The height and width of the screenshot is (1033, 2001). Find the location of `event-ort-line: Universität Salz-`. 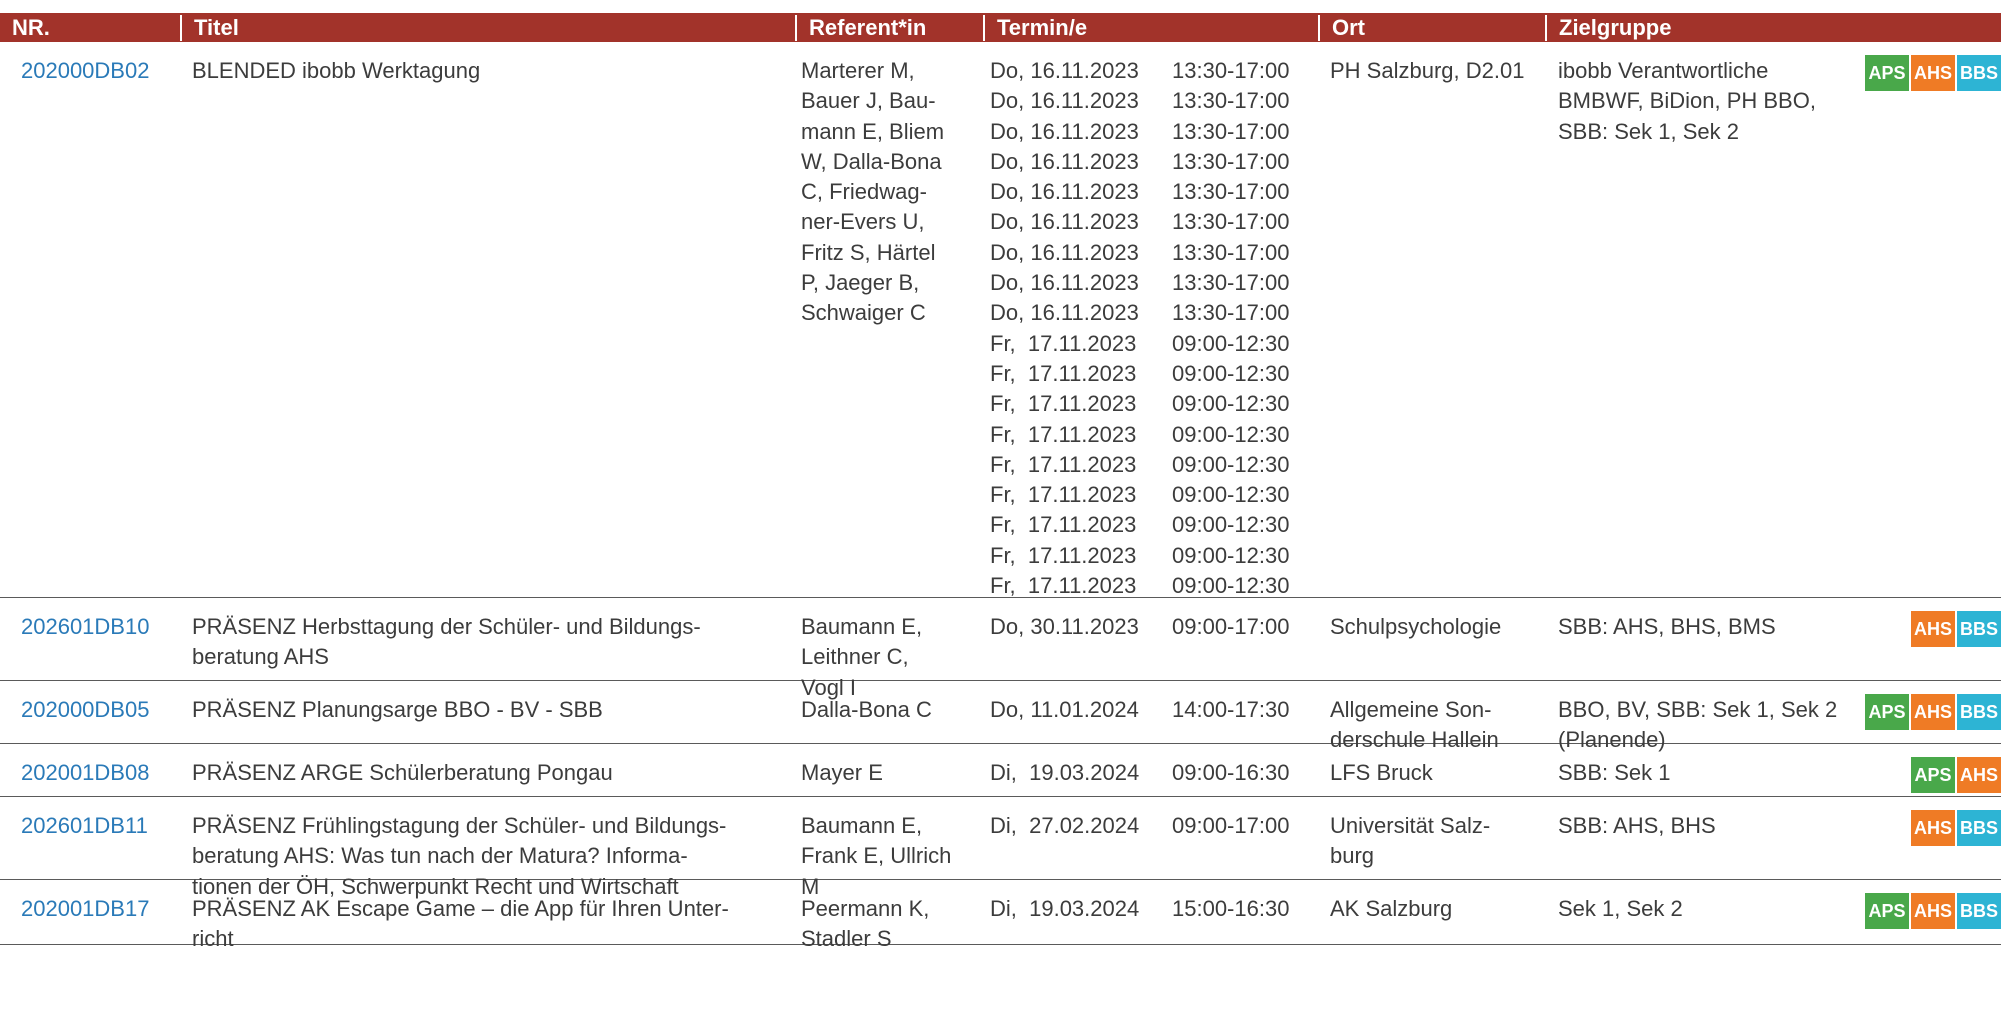

event-ort-line: Universität Salz- is located at coordinates (1410, 825).